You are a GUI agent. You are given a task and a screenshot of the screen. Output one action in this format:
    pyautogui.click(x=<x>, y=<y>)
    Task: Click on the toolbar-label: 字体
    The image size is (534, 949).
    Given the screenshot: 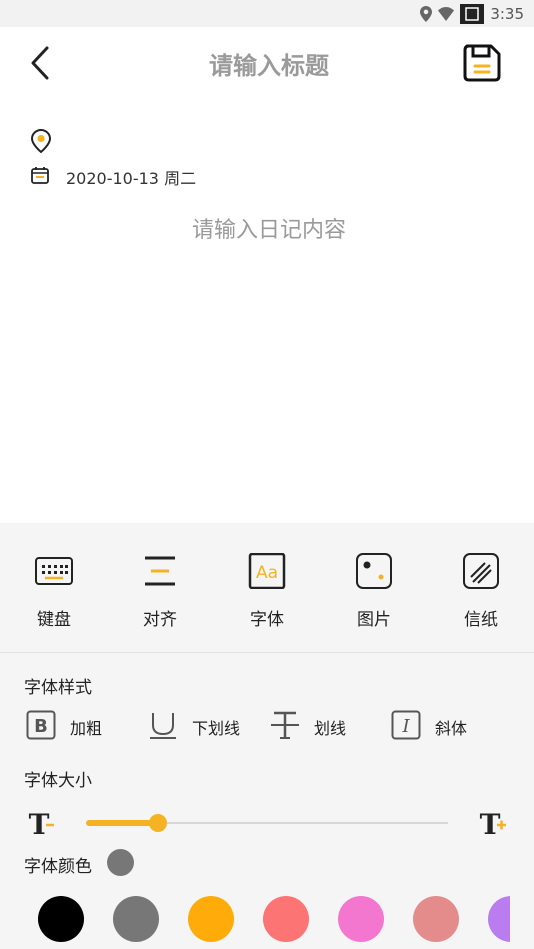 What is the action you would take?
    pyautogui.click(x=267, y=620)
    